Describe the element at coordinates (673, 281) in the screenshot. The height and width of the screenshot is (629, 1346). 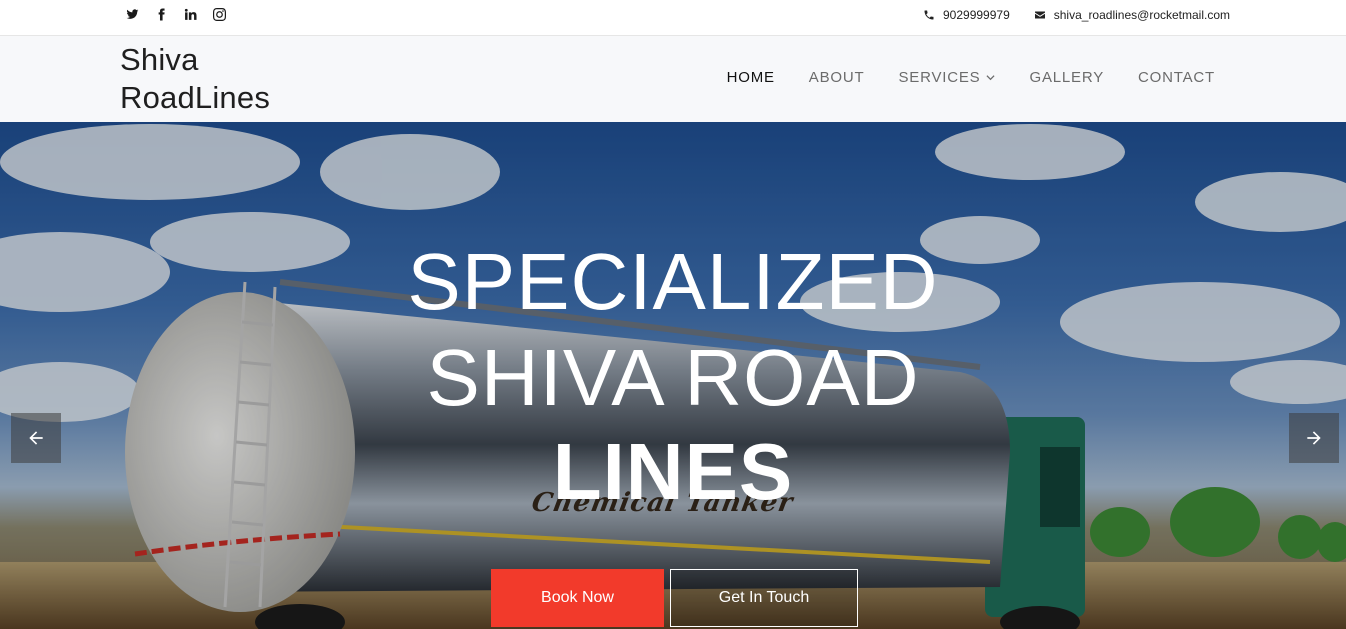
I see `hero-line-1: SPECIALIZED` at that location.